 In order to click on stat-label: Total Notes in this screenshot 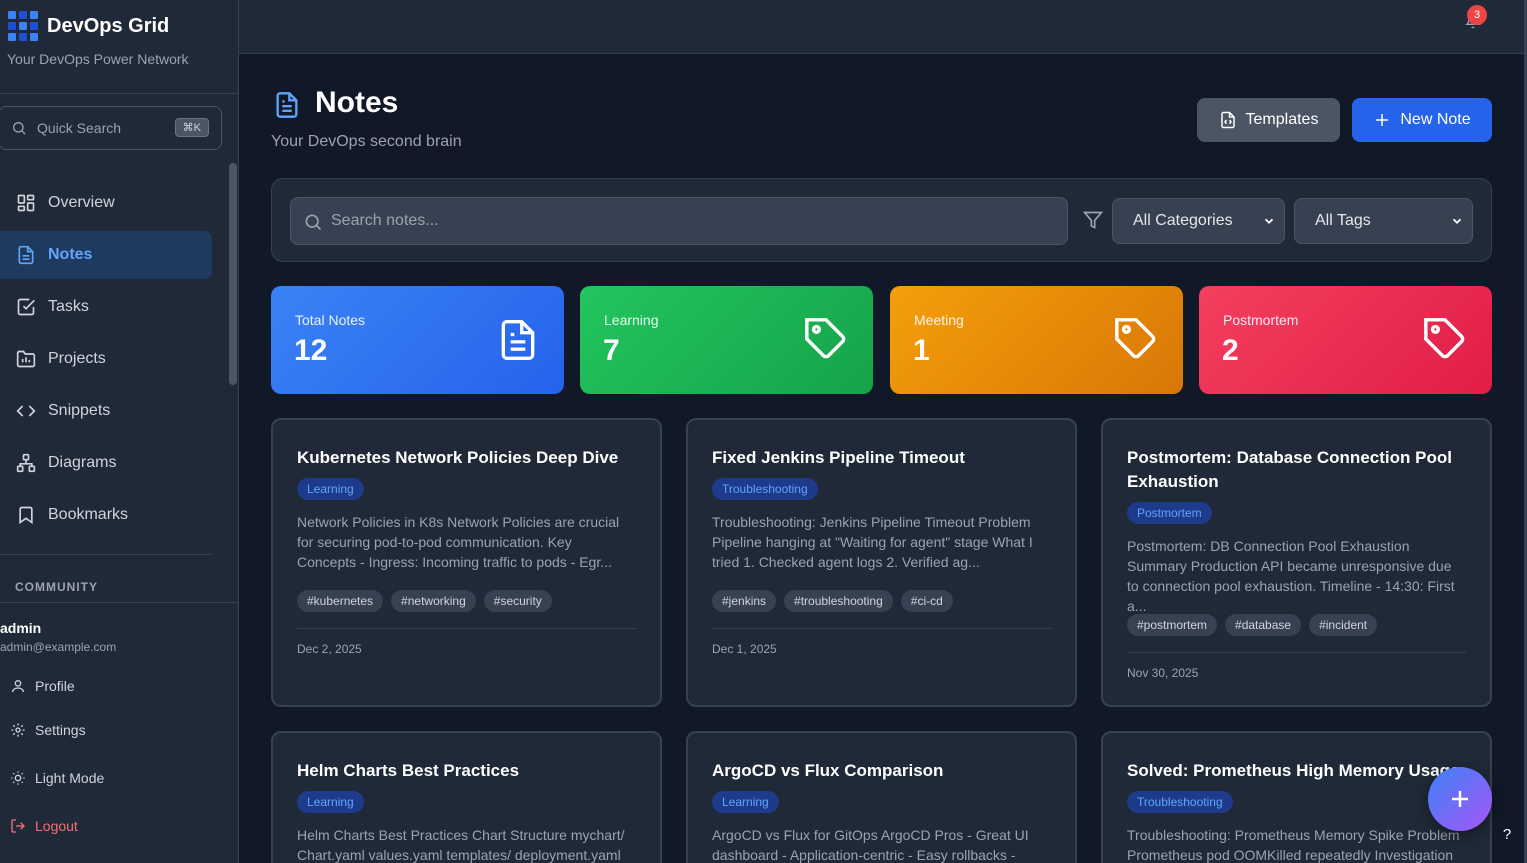, I will do `click(330, 320)`.